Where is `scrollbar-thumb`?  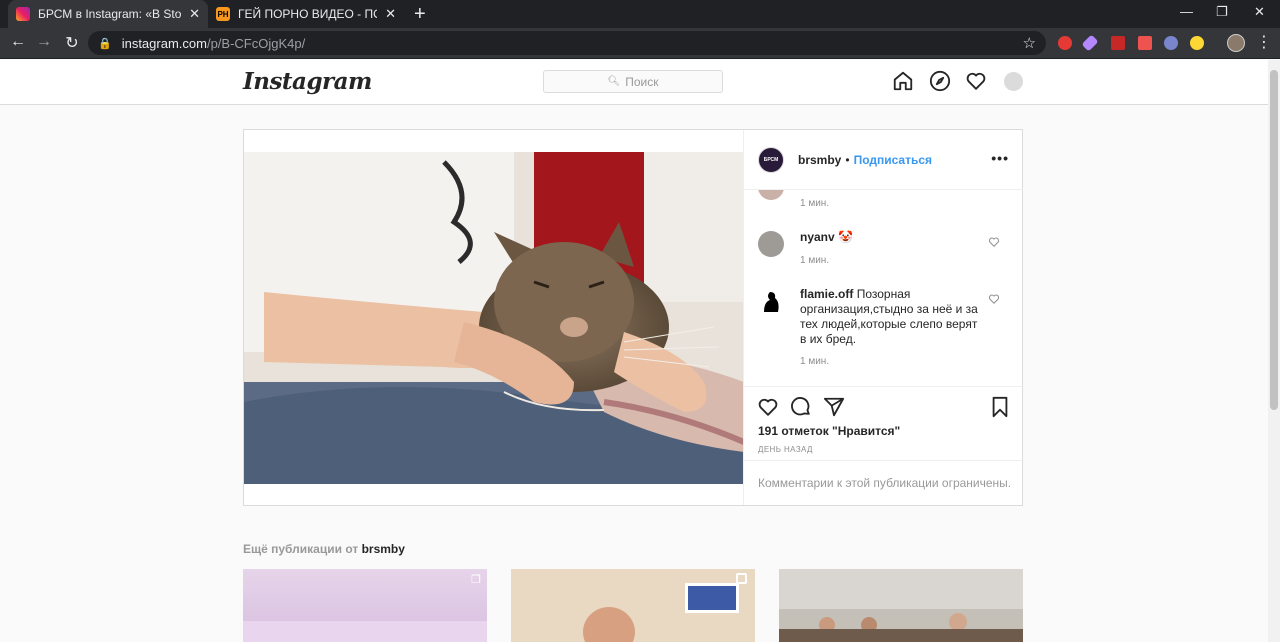
scrollbar-thumb is located at coordinates (1274, 240).